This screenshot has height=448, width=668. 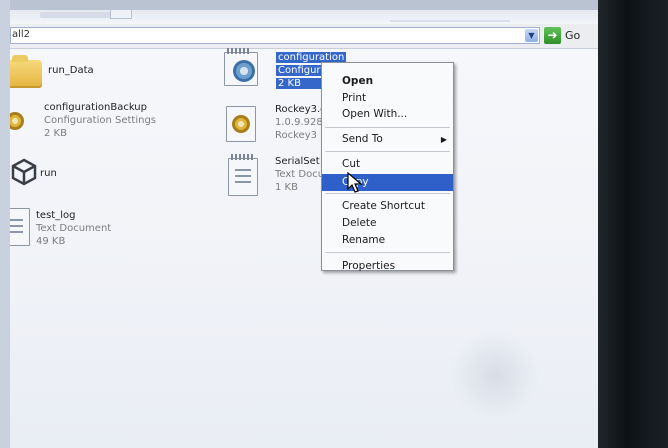 What do you see at coordinates (443, 139) in the screenshot?
I see `submenu-arrow-icon: ▶` at bounding box center [443, 139].